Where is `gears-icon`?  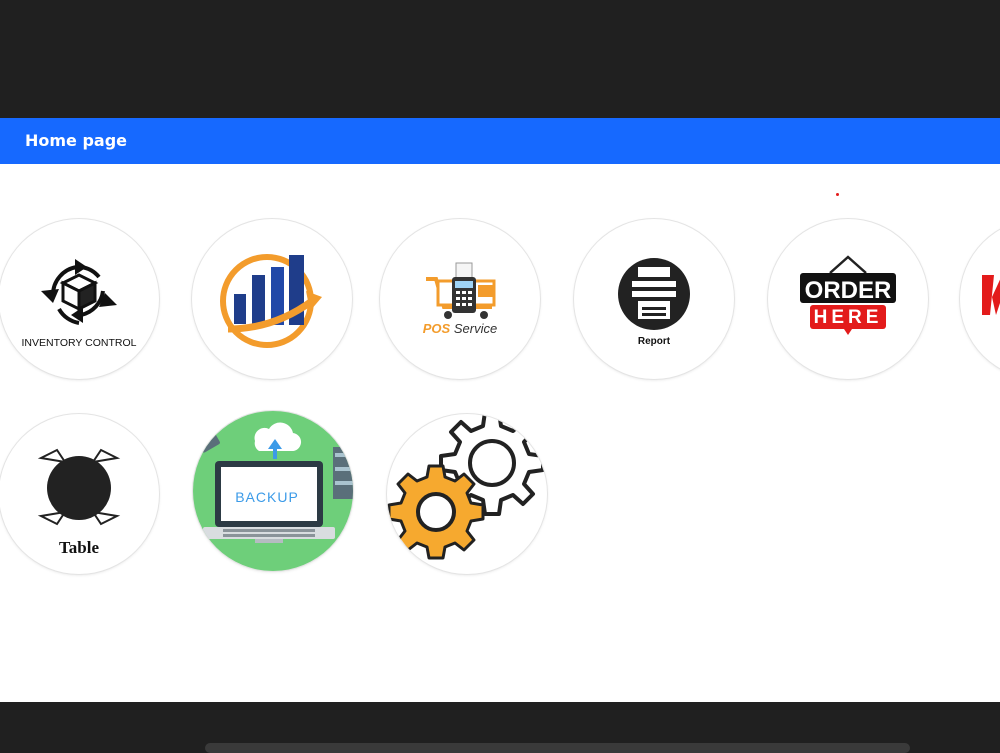 gears-icon is located at coordinates (466, 487).